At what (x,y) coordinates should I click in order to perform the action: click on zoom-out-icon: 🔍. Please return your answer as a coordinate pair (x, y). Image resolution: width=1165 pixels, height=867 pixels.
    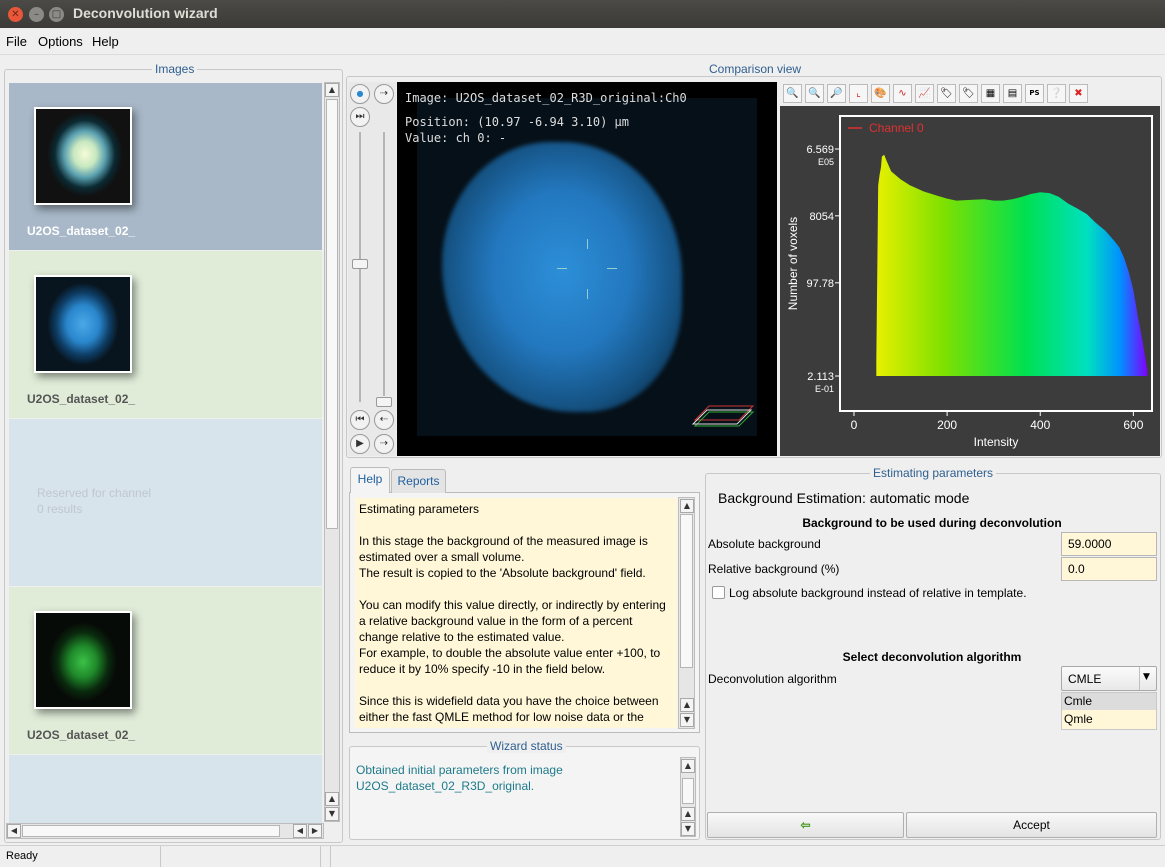
    Looking at the image, I should click on (814, 93).